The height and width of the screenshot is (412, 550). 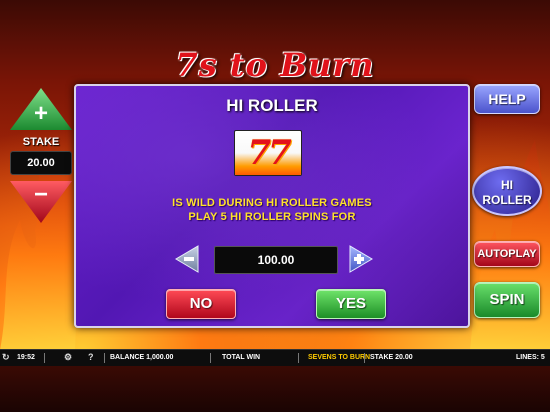 What do you see at coordinates (391, 357) in the screenshot?
I see `stake-readout: STAKE 20.00` at bounding box center [391, 357].